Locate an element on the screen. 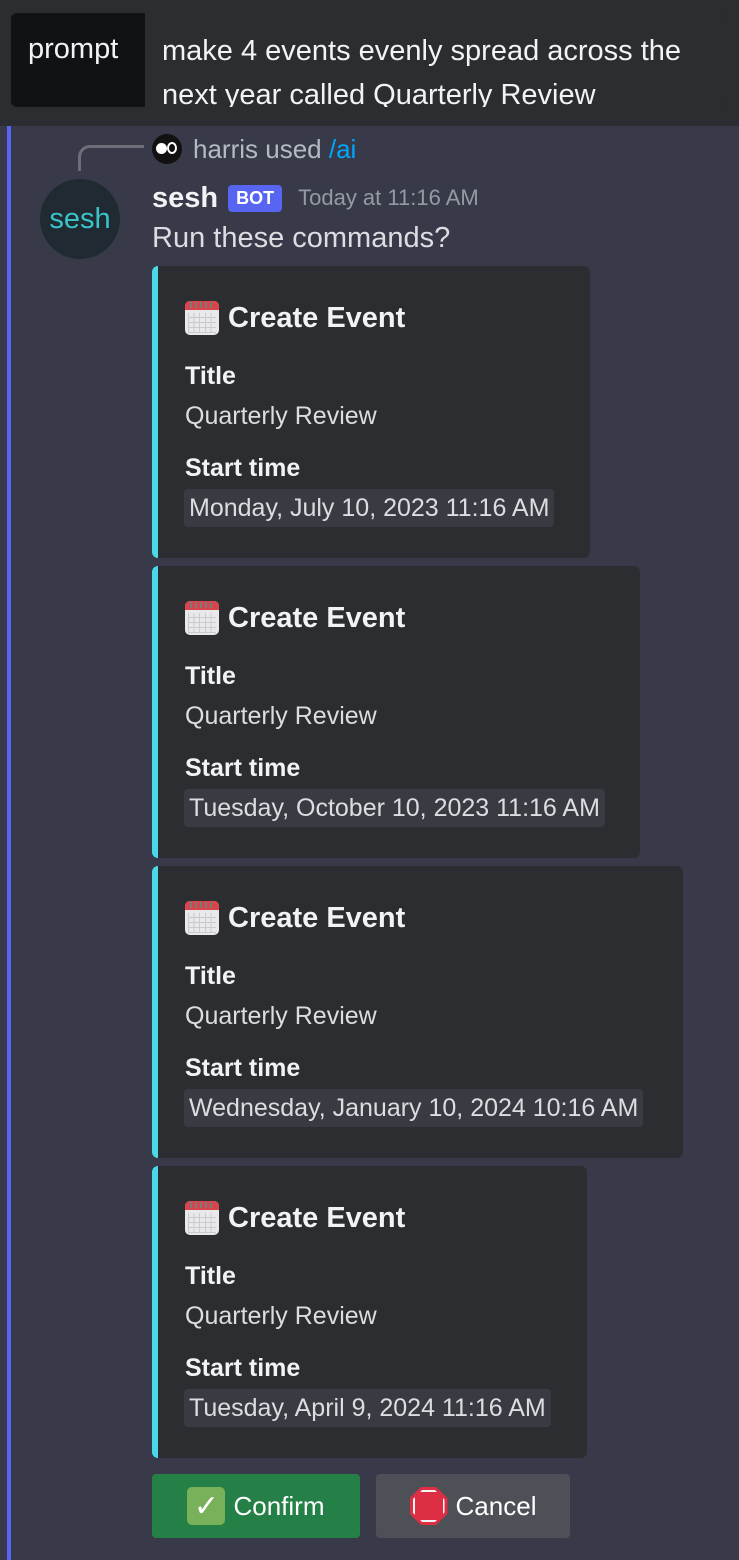 The height and width of the screenshot is (1560, 739). author-name: sesh is located at coordinates (185, 198).